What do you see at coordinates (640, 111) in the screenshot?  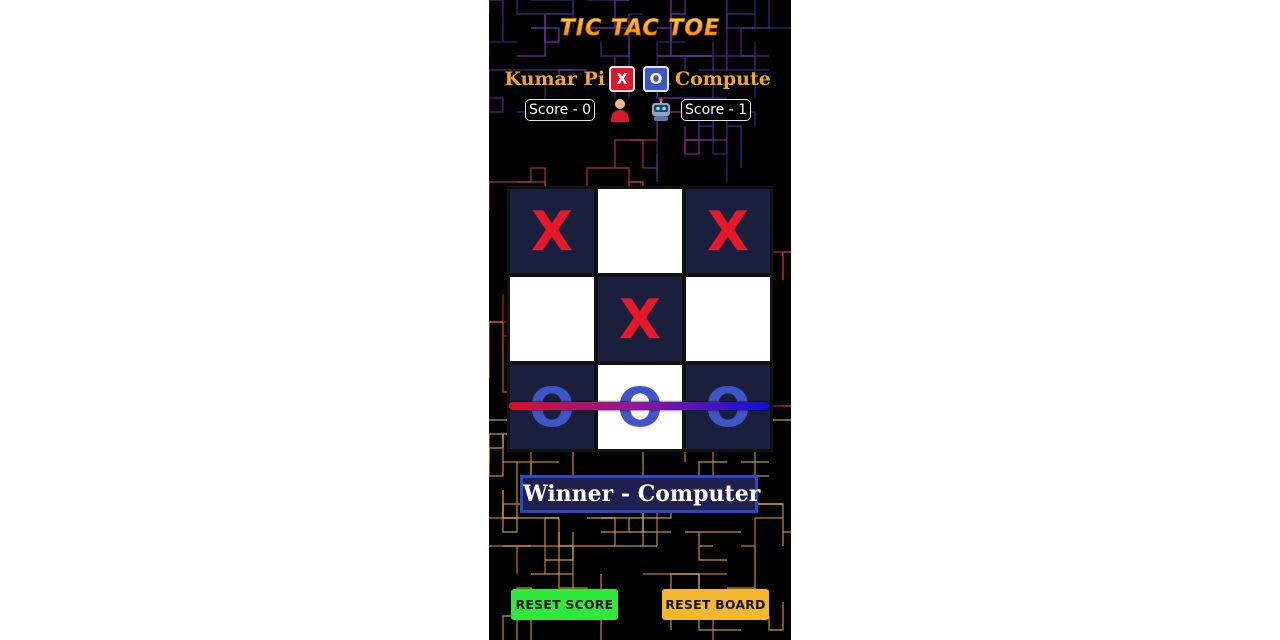 I see `scores-bar: Score - 0 Score - 1` at bounding box center [640, 111].